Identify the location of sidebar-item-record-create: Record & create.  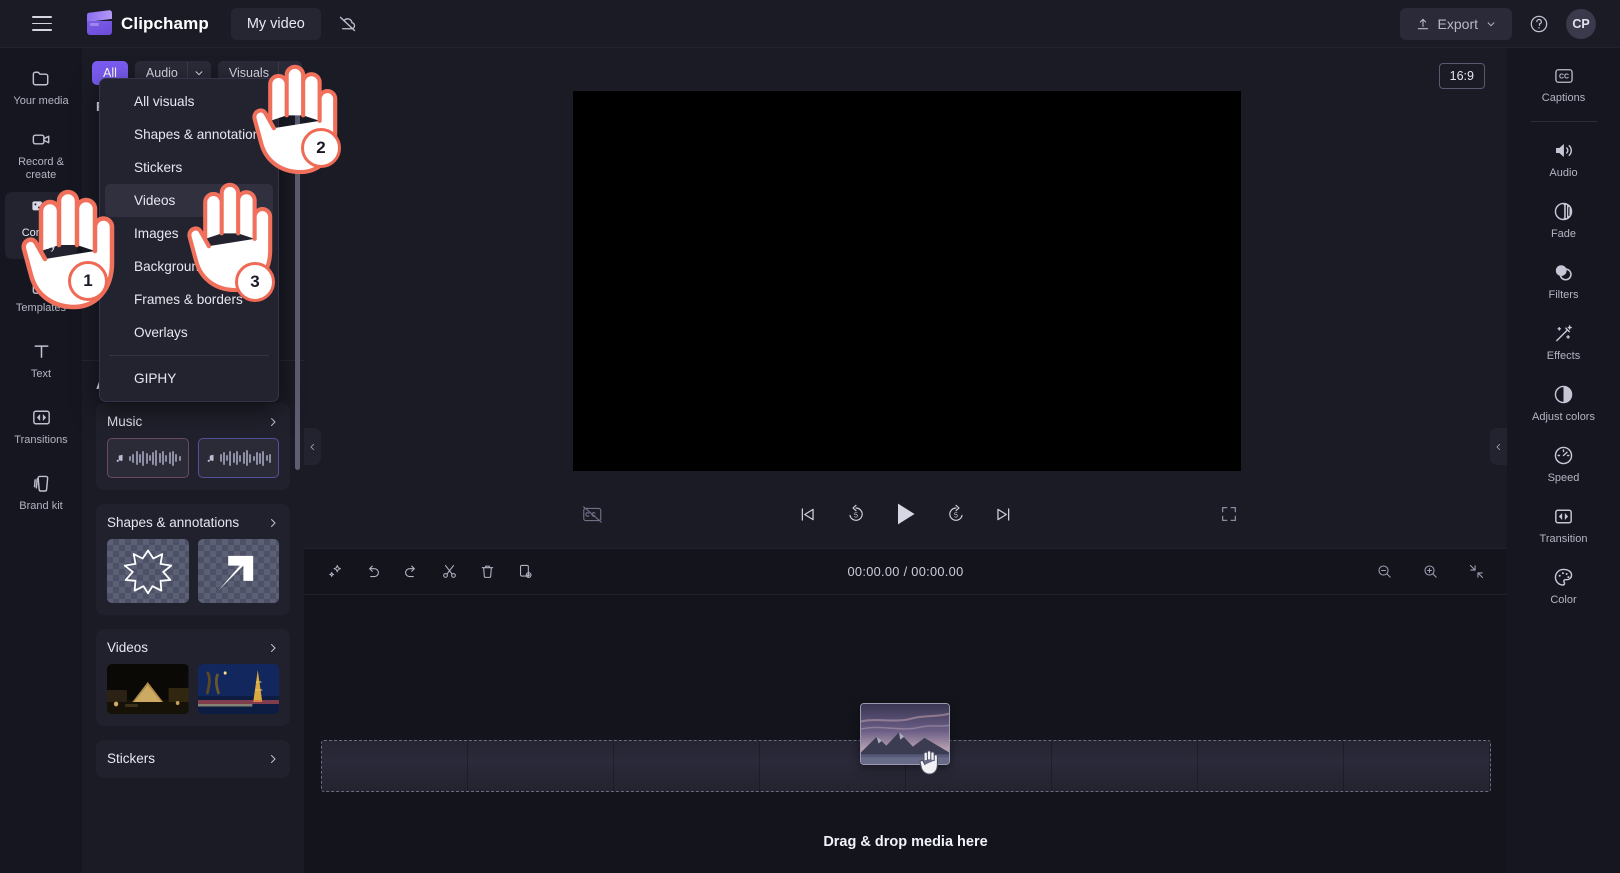
(41, 155).